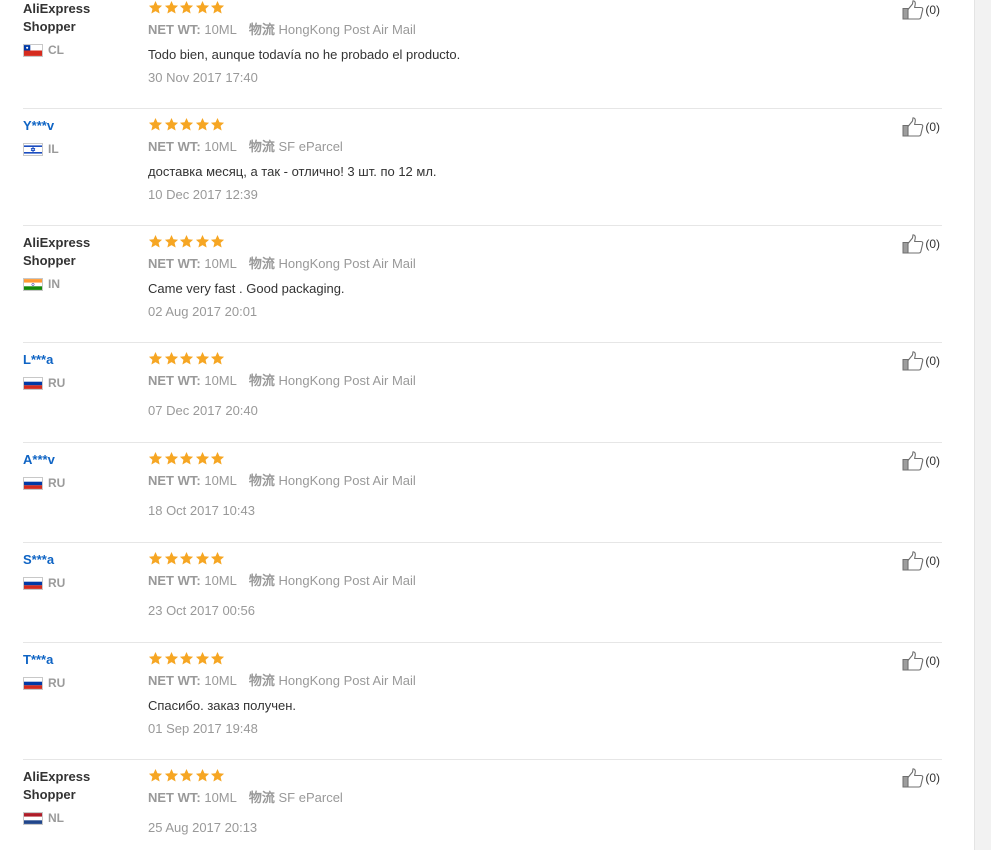  What do you see at coordinates (33, 818) in the screenshot?
I see `flag-nl-icon` at bounding box center [33, 818].